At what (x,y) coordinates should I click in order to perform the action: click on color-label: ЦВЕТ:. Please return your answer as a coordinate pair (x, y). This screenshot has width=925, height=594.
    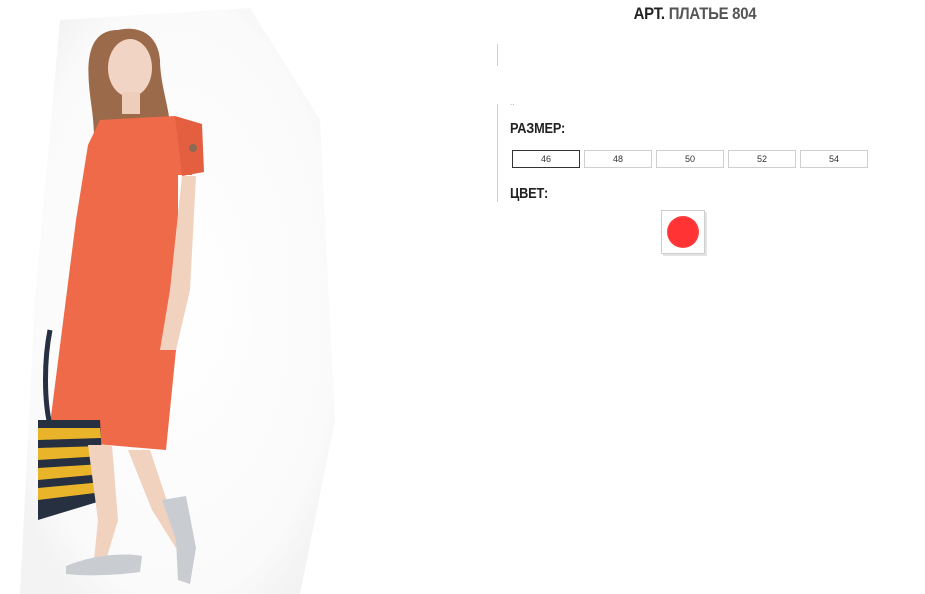
    Looking at the image, I should click on (529, 193).